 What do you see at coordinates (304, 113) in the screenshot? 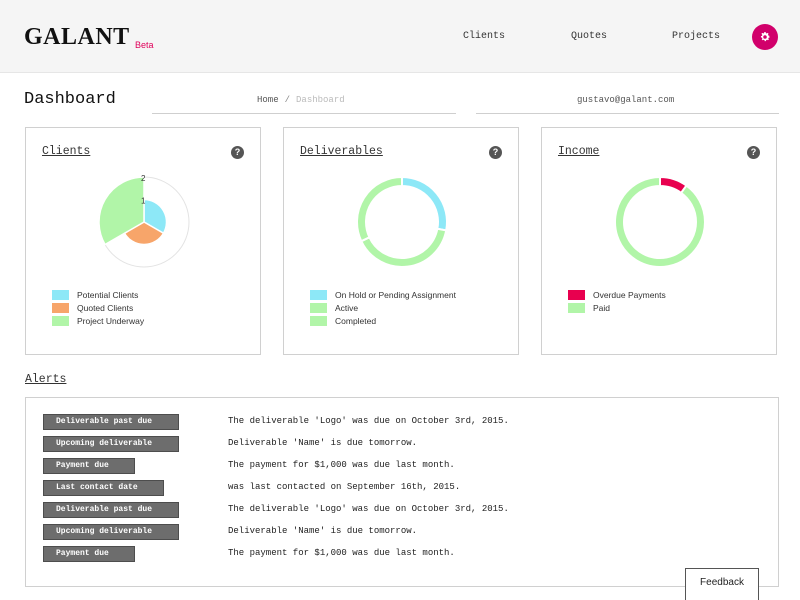
I see `breadcrumb-underline` at bounding box center [304, 113].